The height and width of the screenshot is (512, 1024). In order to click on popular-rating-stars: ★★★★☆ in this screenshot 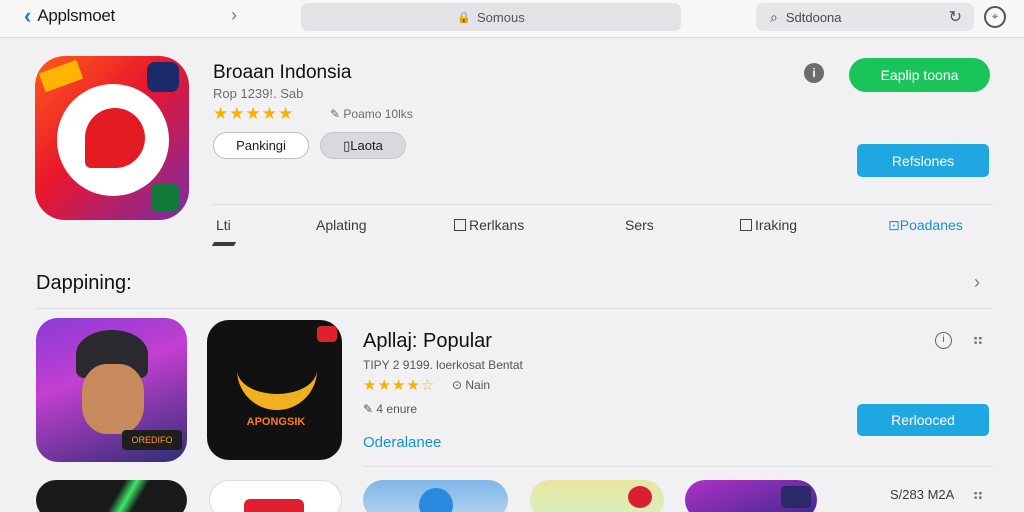, I will do `click(399, 385)`.